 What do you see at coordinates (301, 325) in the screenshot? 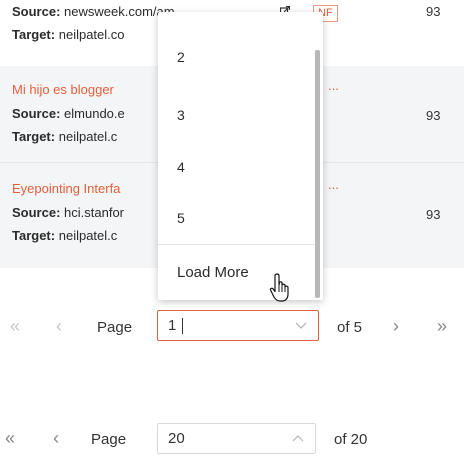
I see `chevron-down-icon` at bounding box center [301, 325].